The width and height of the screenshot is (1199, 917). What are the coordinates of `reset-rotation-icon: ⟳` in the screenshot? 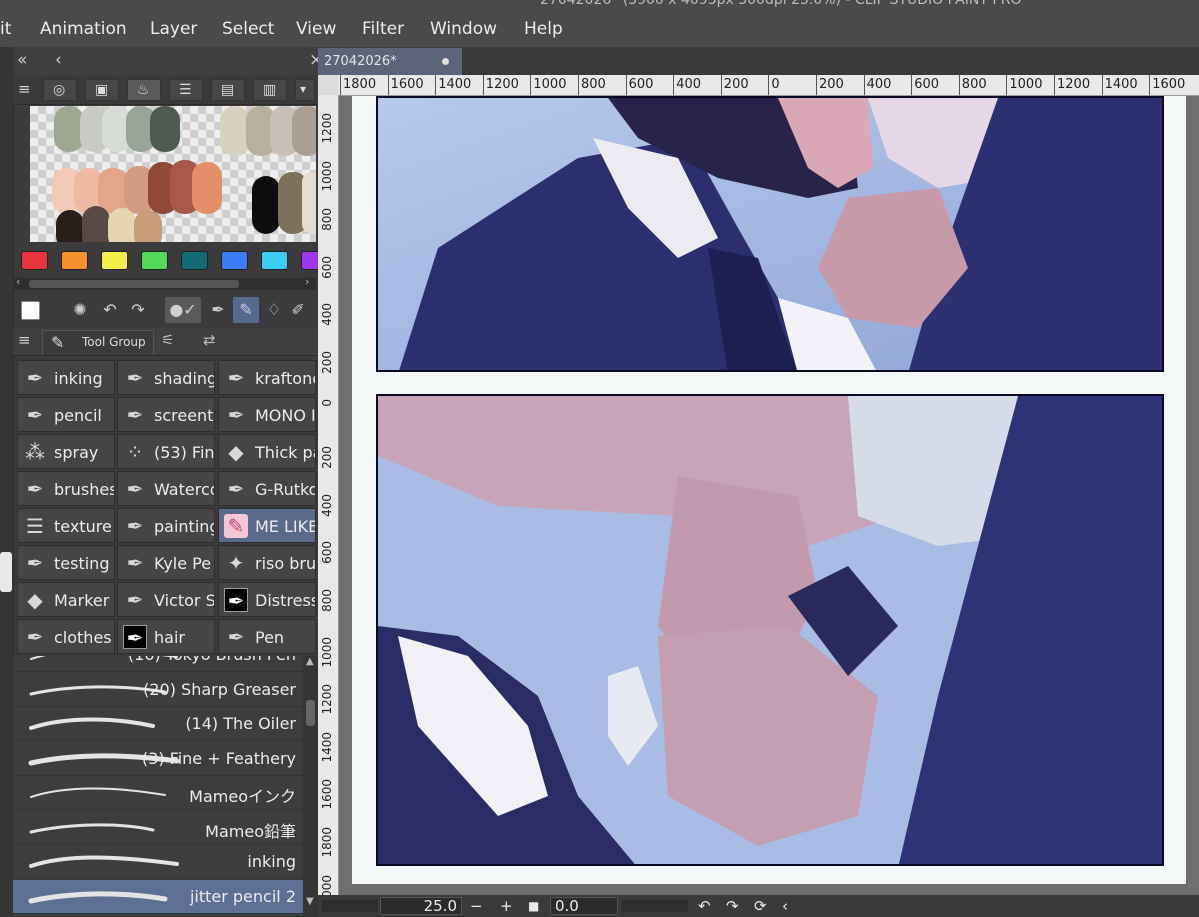 It's located at (760, 906).